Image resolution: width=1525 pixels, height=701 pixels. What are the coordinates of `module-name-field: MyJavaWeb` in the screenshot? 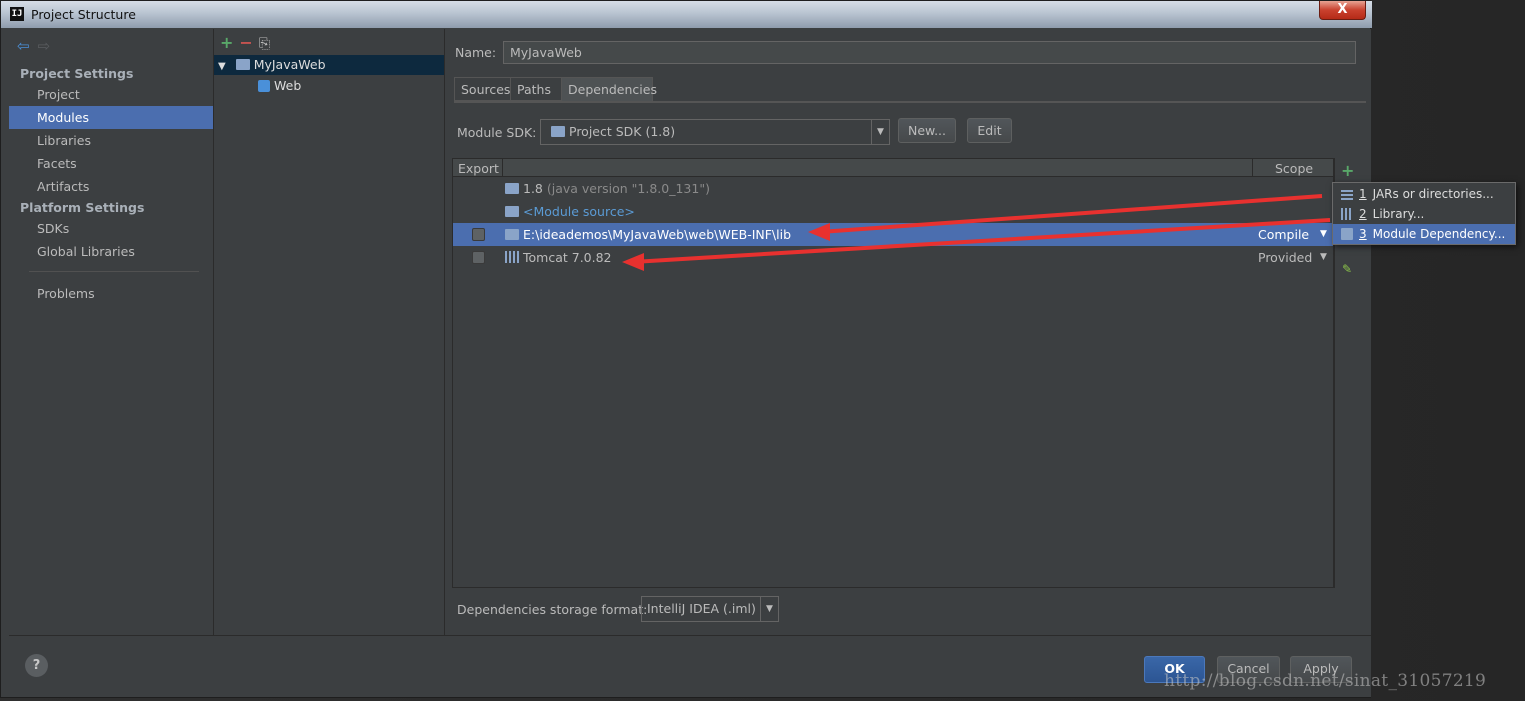 It's located at (929, 52).